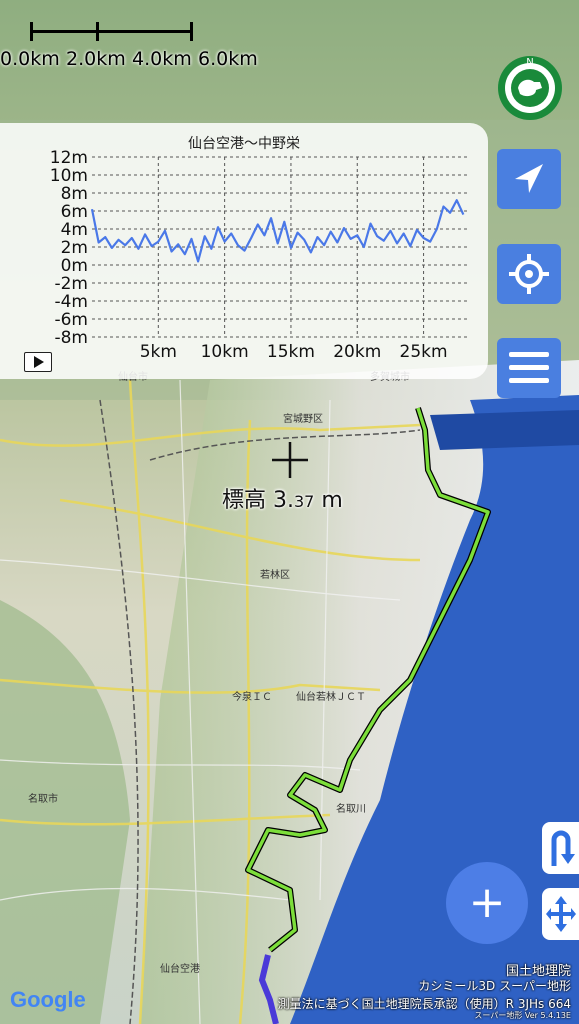 Image resolution: width=579 pixels, height=1024 pixels. What do you see at coordinates (74, 212) in the screenshot?
I see `y-tick-label: 6m` at bounding box center [74, 212].